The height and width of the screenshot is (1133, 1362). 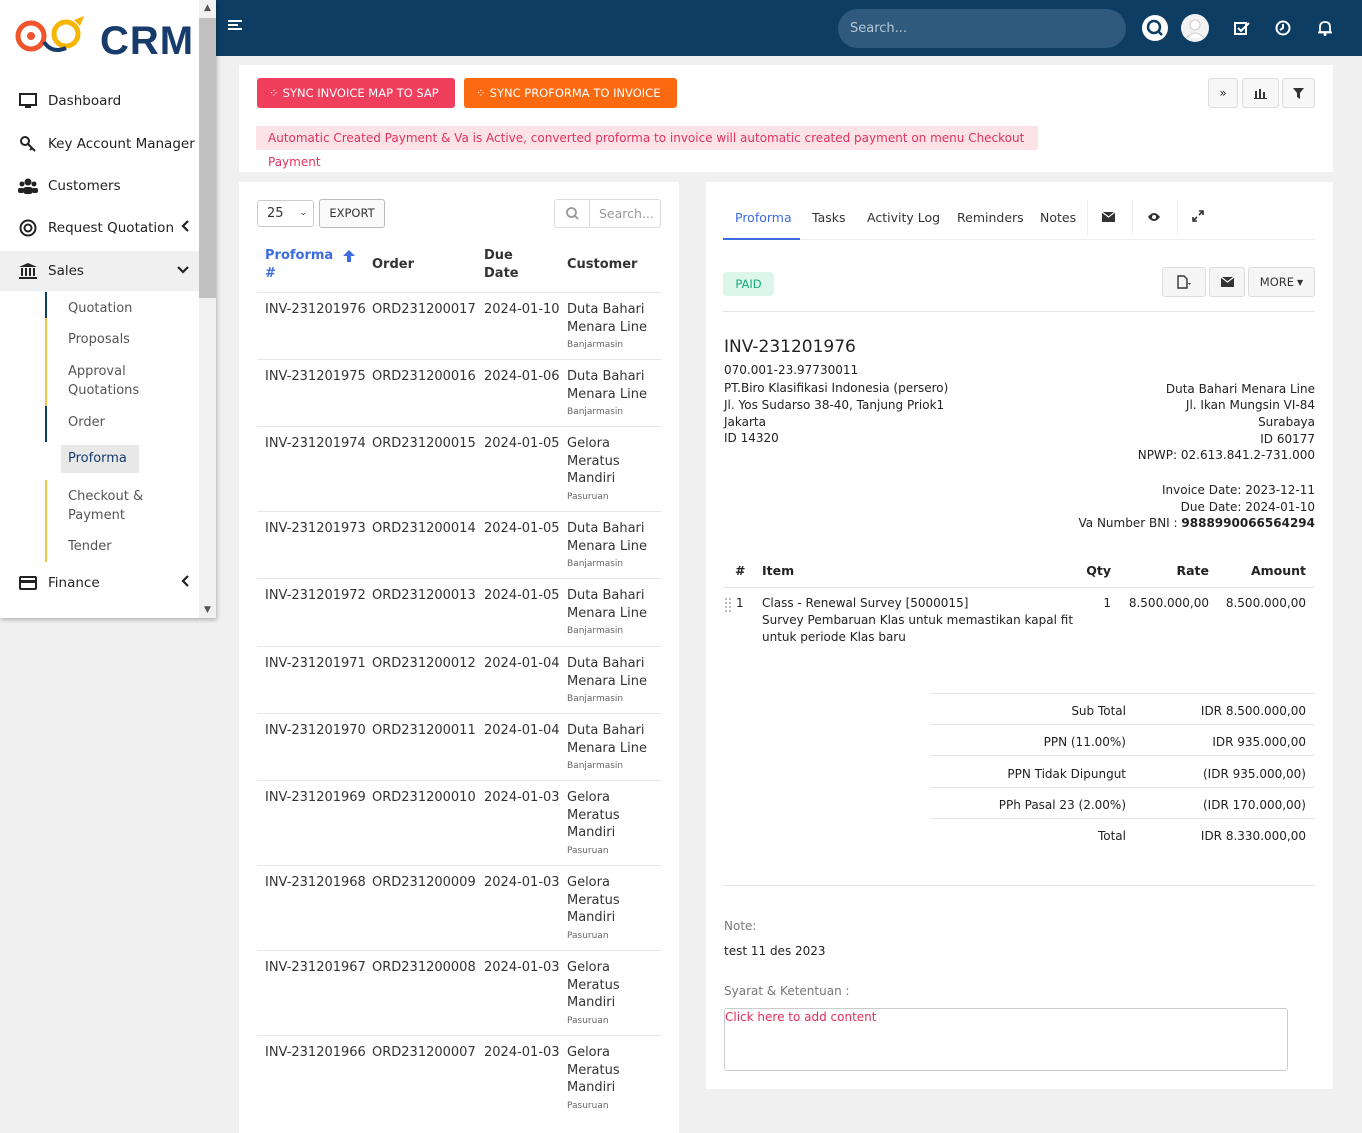 I want to click on sort-arrow-up-icon, so click(x=349, y=258).